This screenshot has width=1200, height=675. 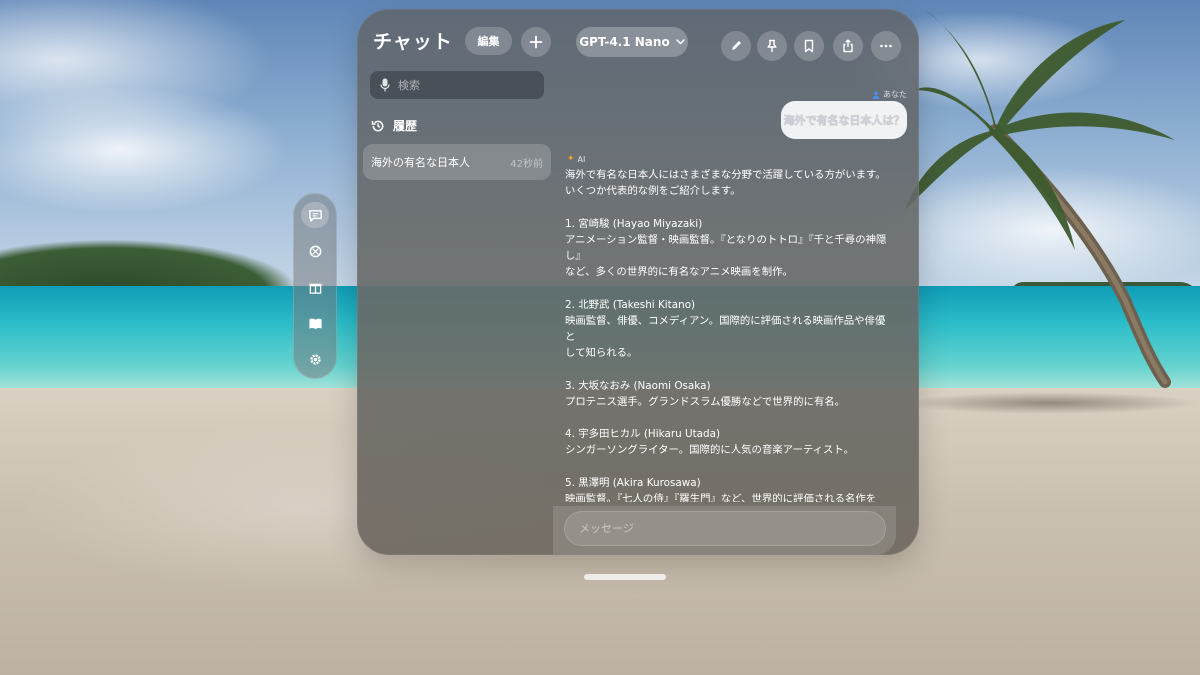 I want to click on more-button, so click(x=886, y=46).